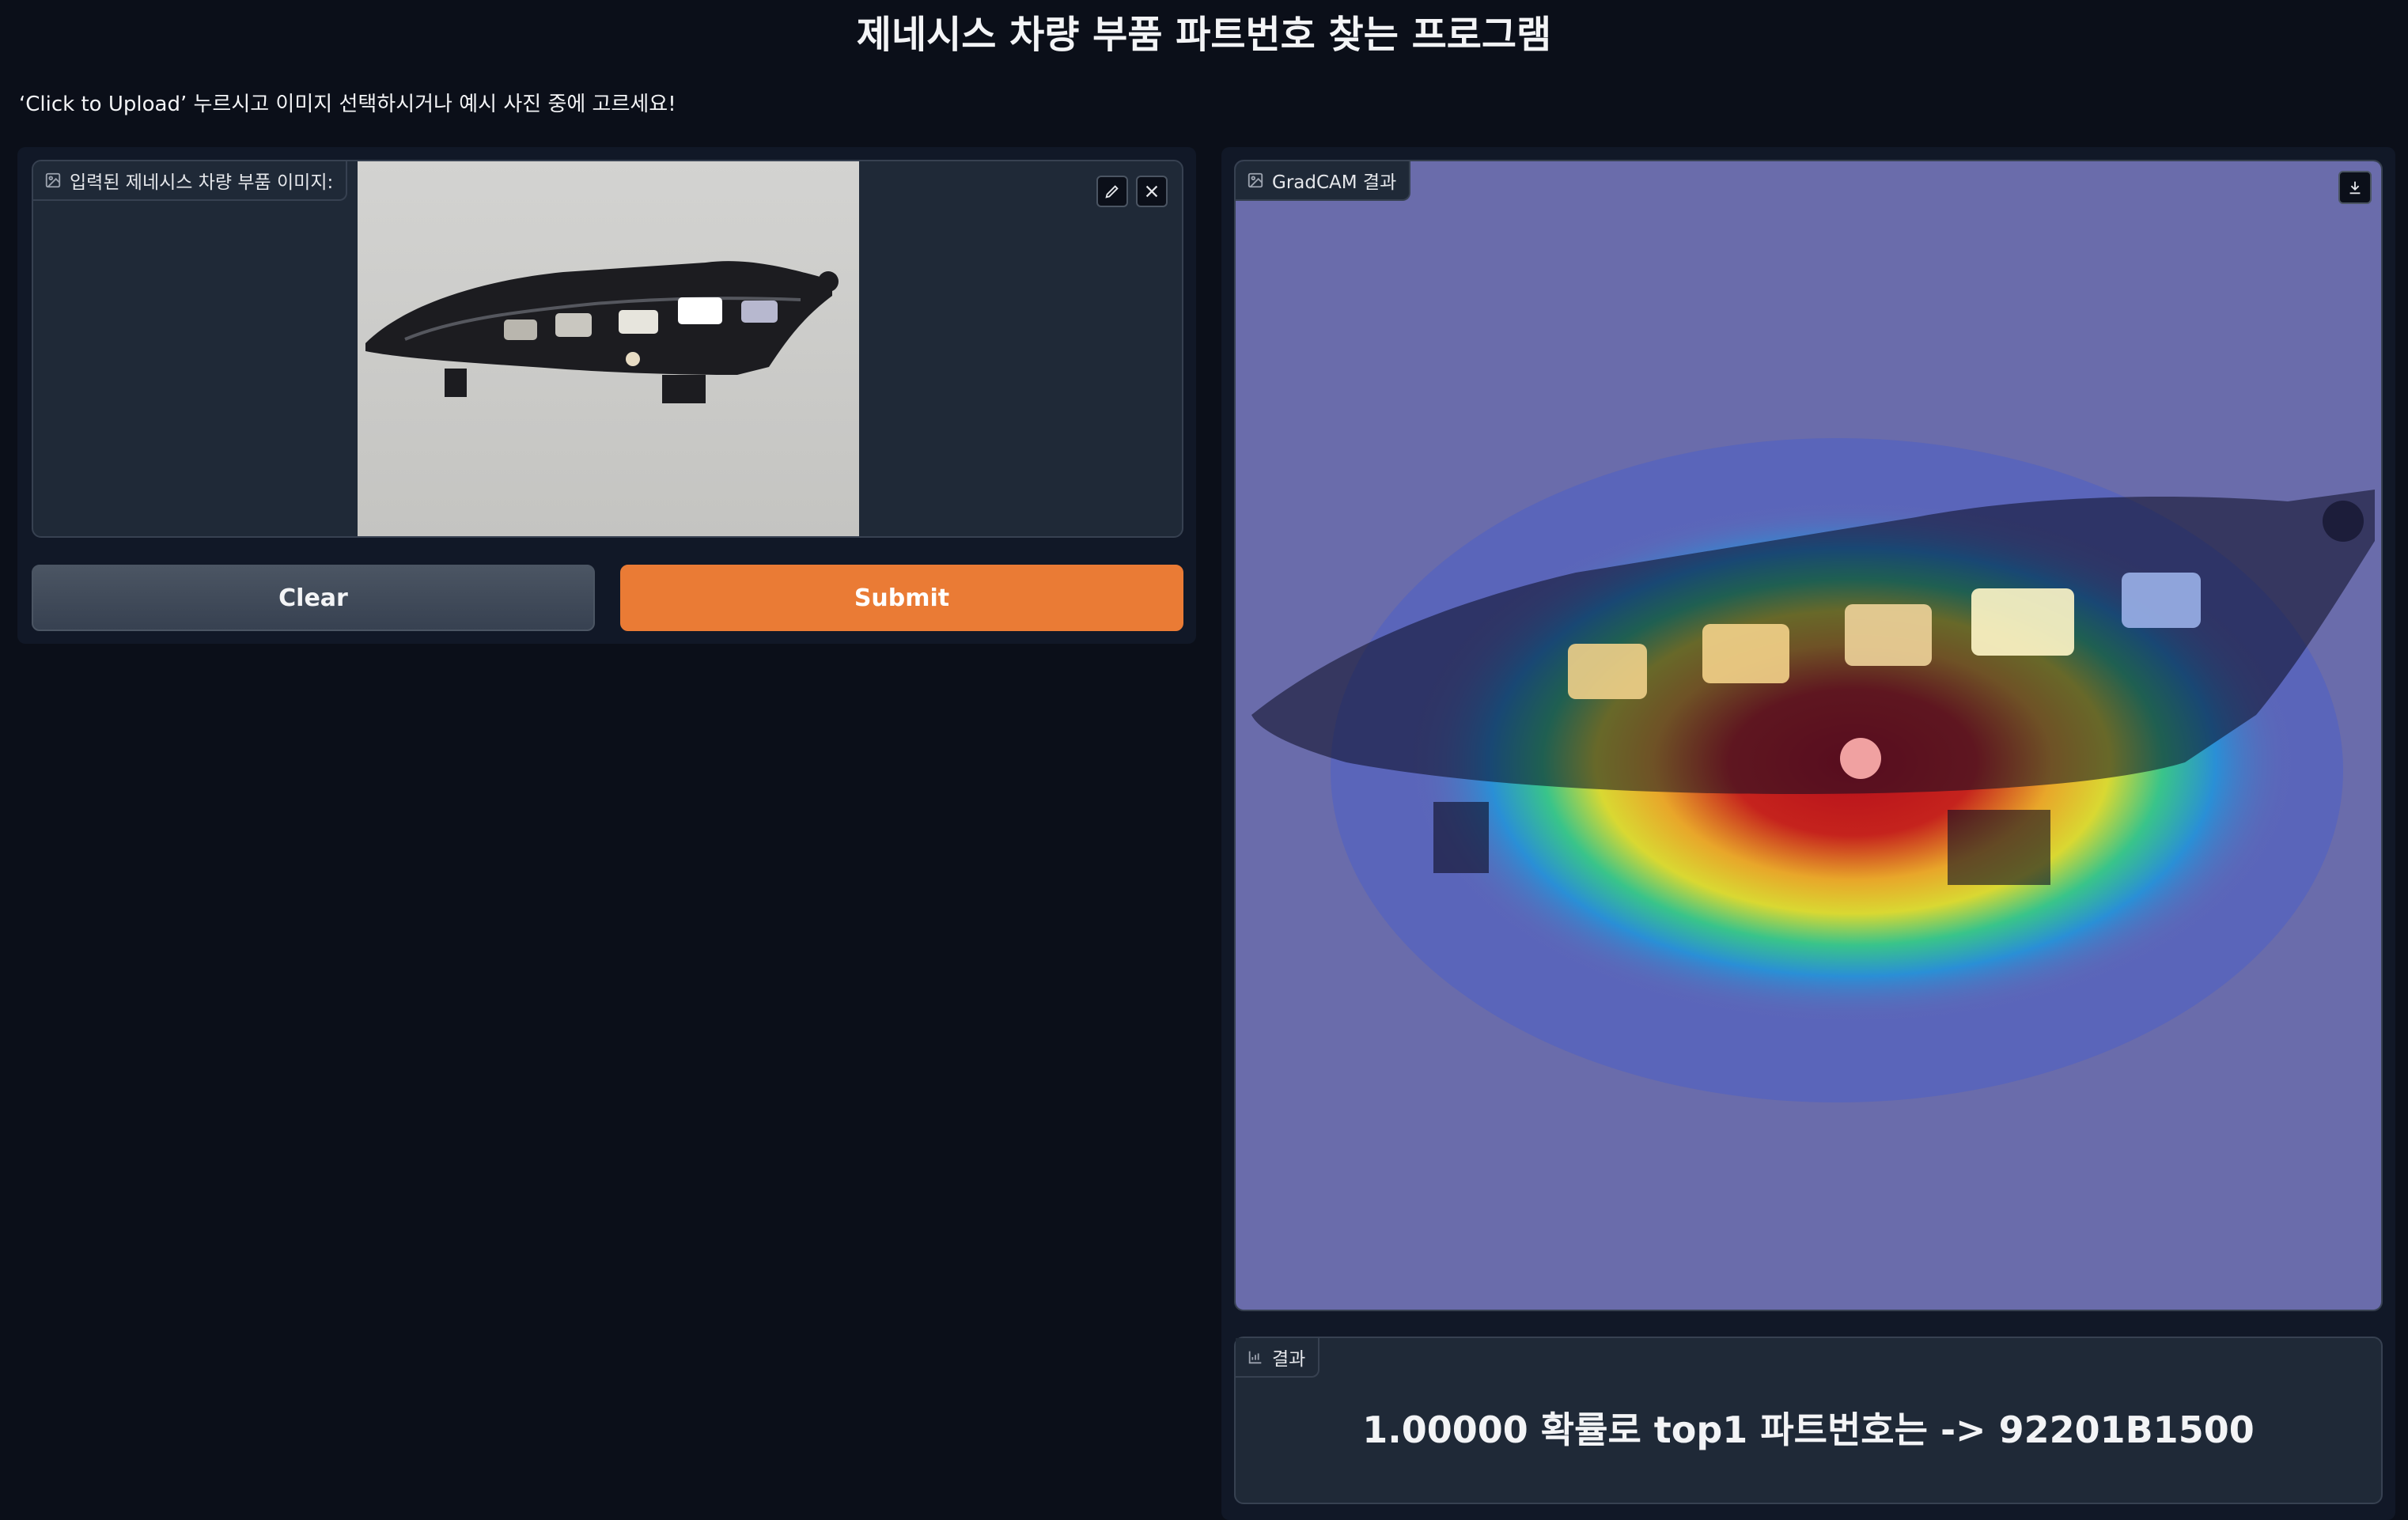 The width and height of the screenshot is (2408, 1520). I want to click on input-label-text: 입력된 제네시스 차량 부품 이미지:, so click(202, 183).